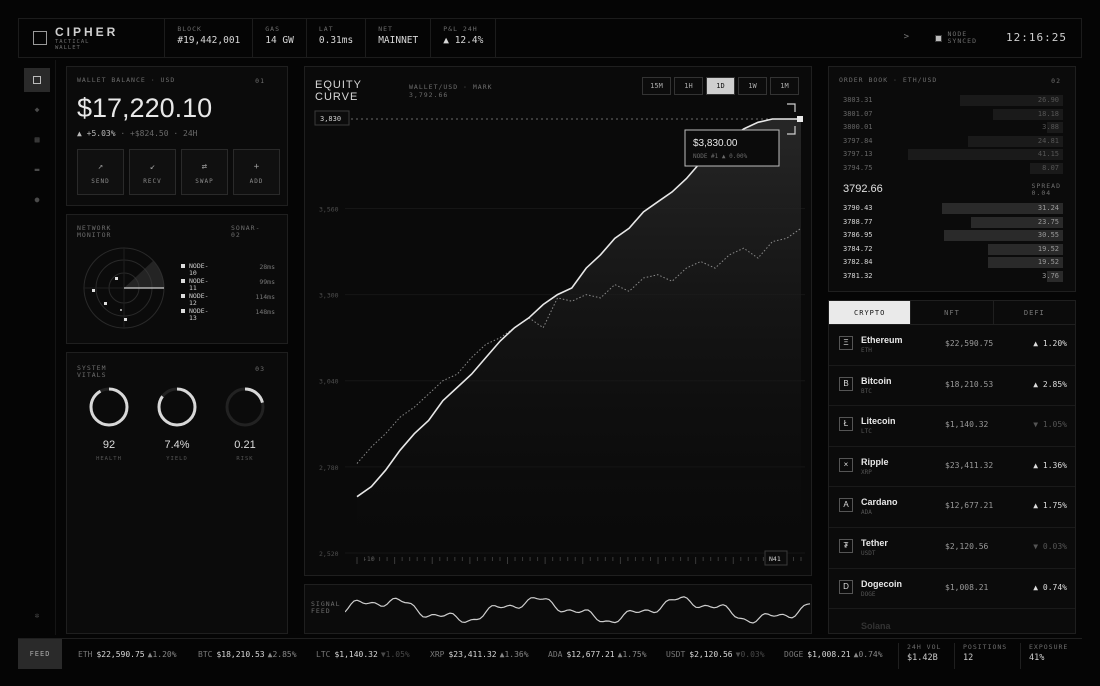  Describe the element at coordinates (951, 127) in the screenshot. I see `ask-row: 3800.01 3.88` at that location.